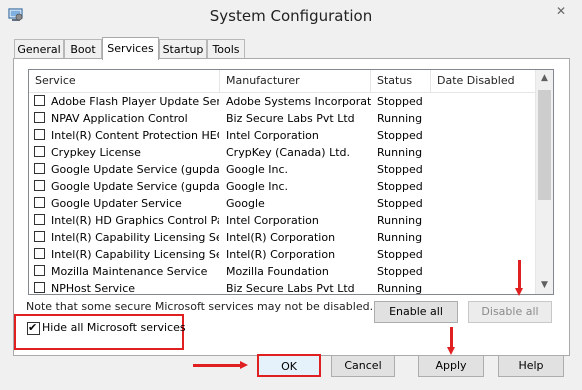 The image size is (582, 390). What do you see at coordinates (282, 203) in the screenshot?
I see `table-row: Google Updater Service Google Stopped` at bounding box center [282, 203].